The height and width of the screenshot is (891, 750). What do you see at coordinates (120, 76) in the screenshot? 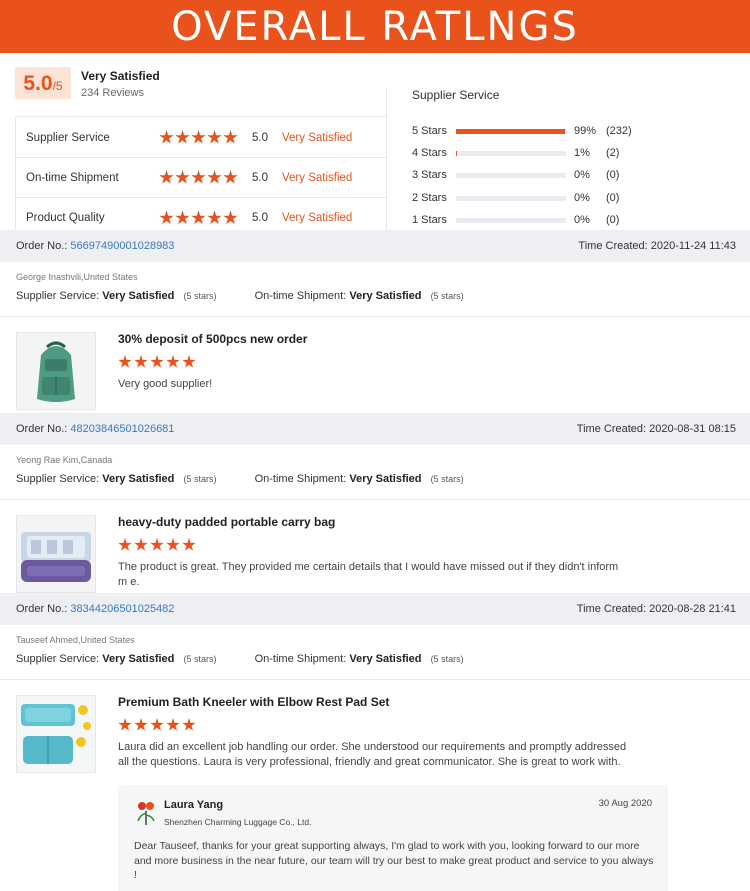
I see `overall-satisfaction-title: Very Satisfied` at bounding box center [120, 76].